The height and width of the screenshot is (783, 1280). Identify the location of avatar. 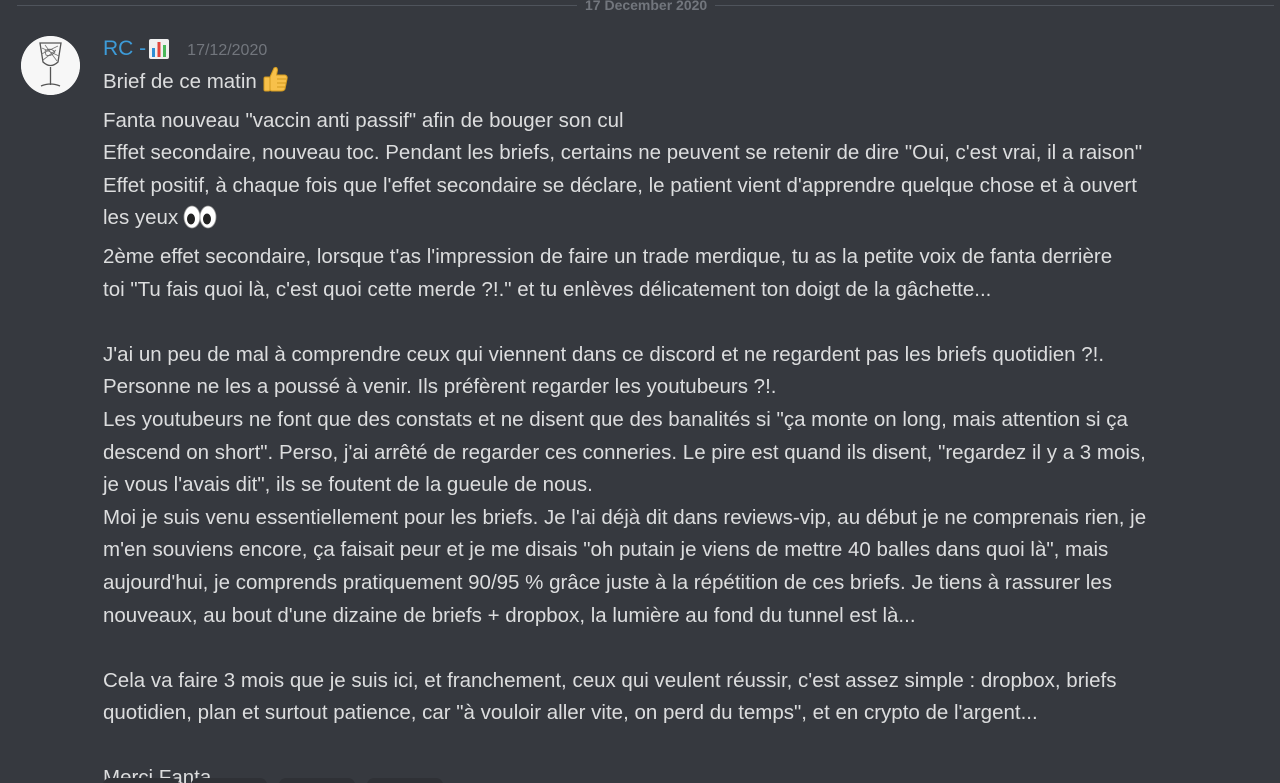
(50, 65).